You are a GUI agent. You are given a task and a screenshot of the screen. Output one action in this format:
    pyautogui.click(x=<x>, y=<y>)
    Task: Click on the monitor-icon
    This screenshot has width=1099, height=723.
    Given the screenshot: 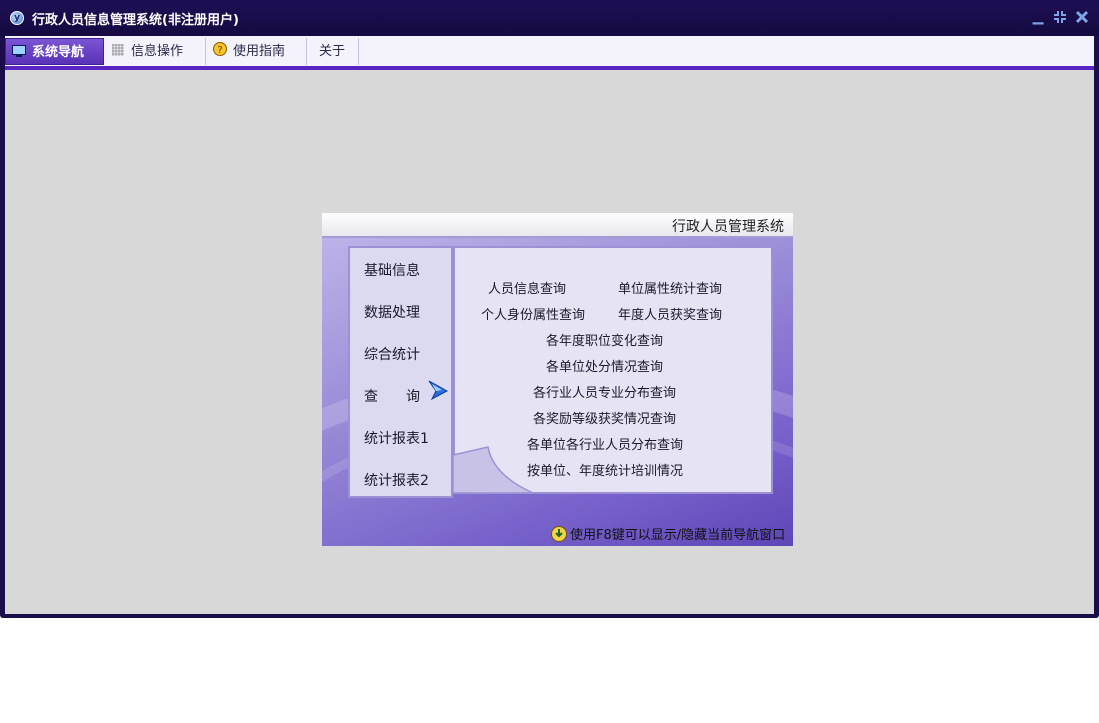 What is the action you would take?
    pyautogui.click(x=19, y=48)
    